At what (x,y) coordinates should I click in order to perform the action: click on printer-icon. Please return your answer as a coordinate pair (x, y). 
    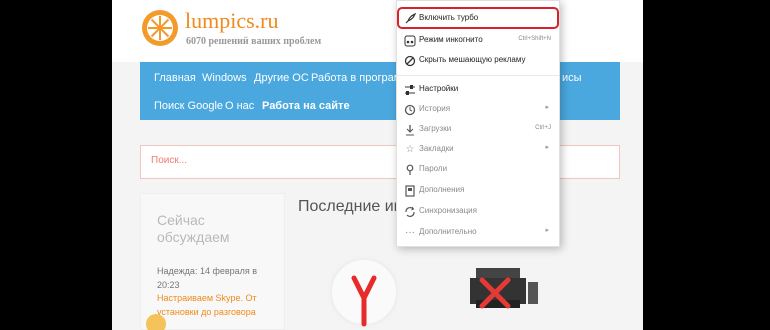
    Looking at the image, I should click on (504, 288).